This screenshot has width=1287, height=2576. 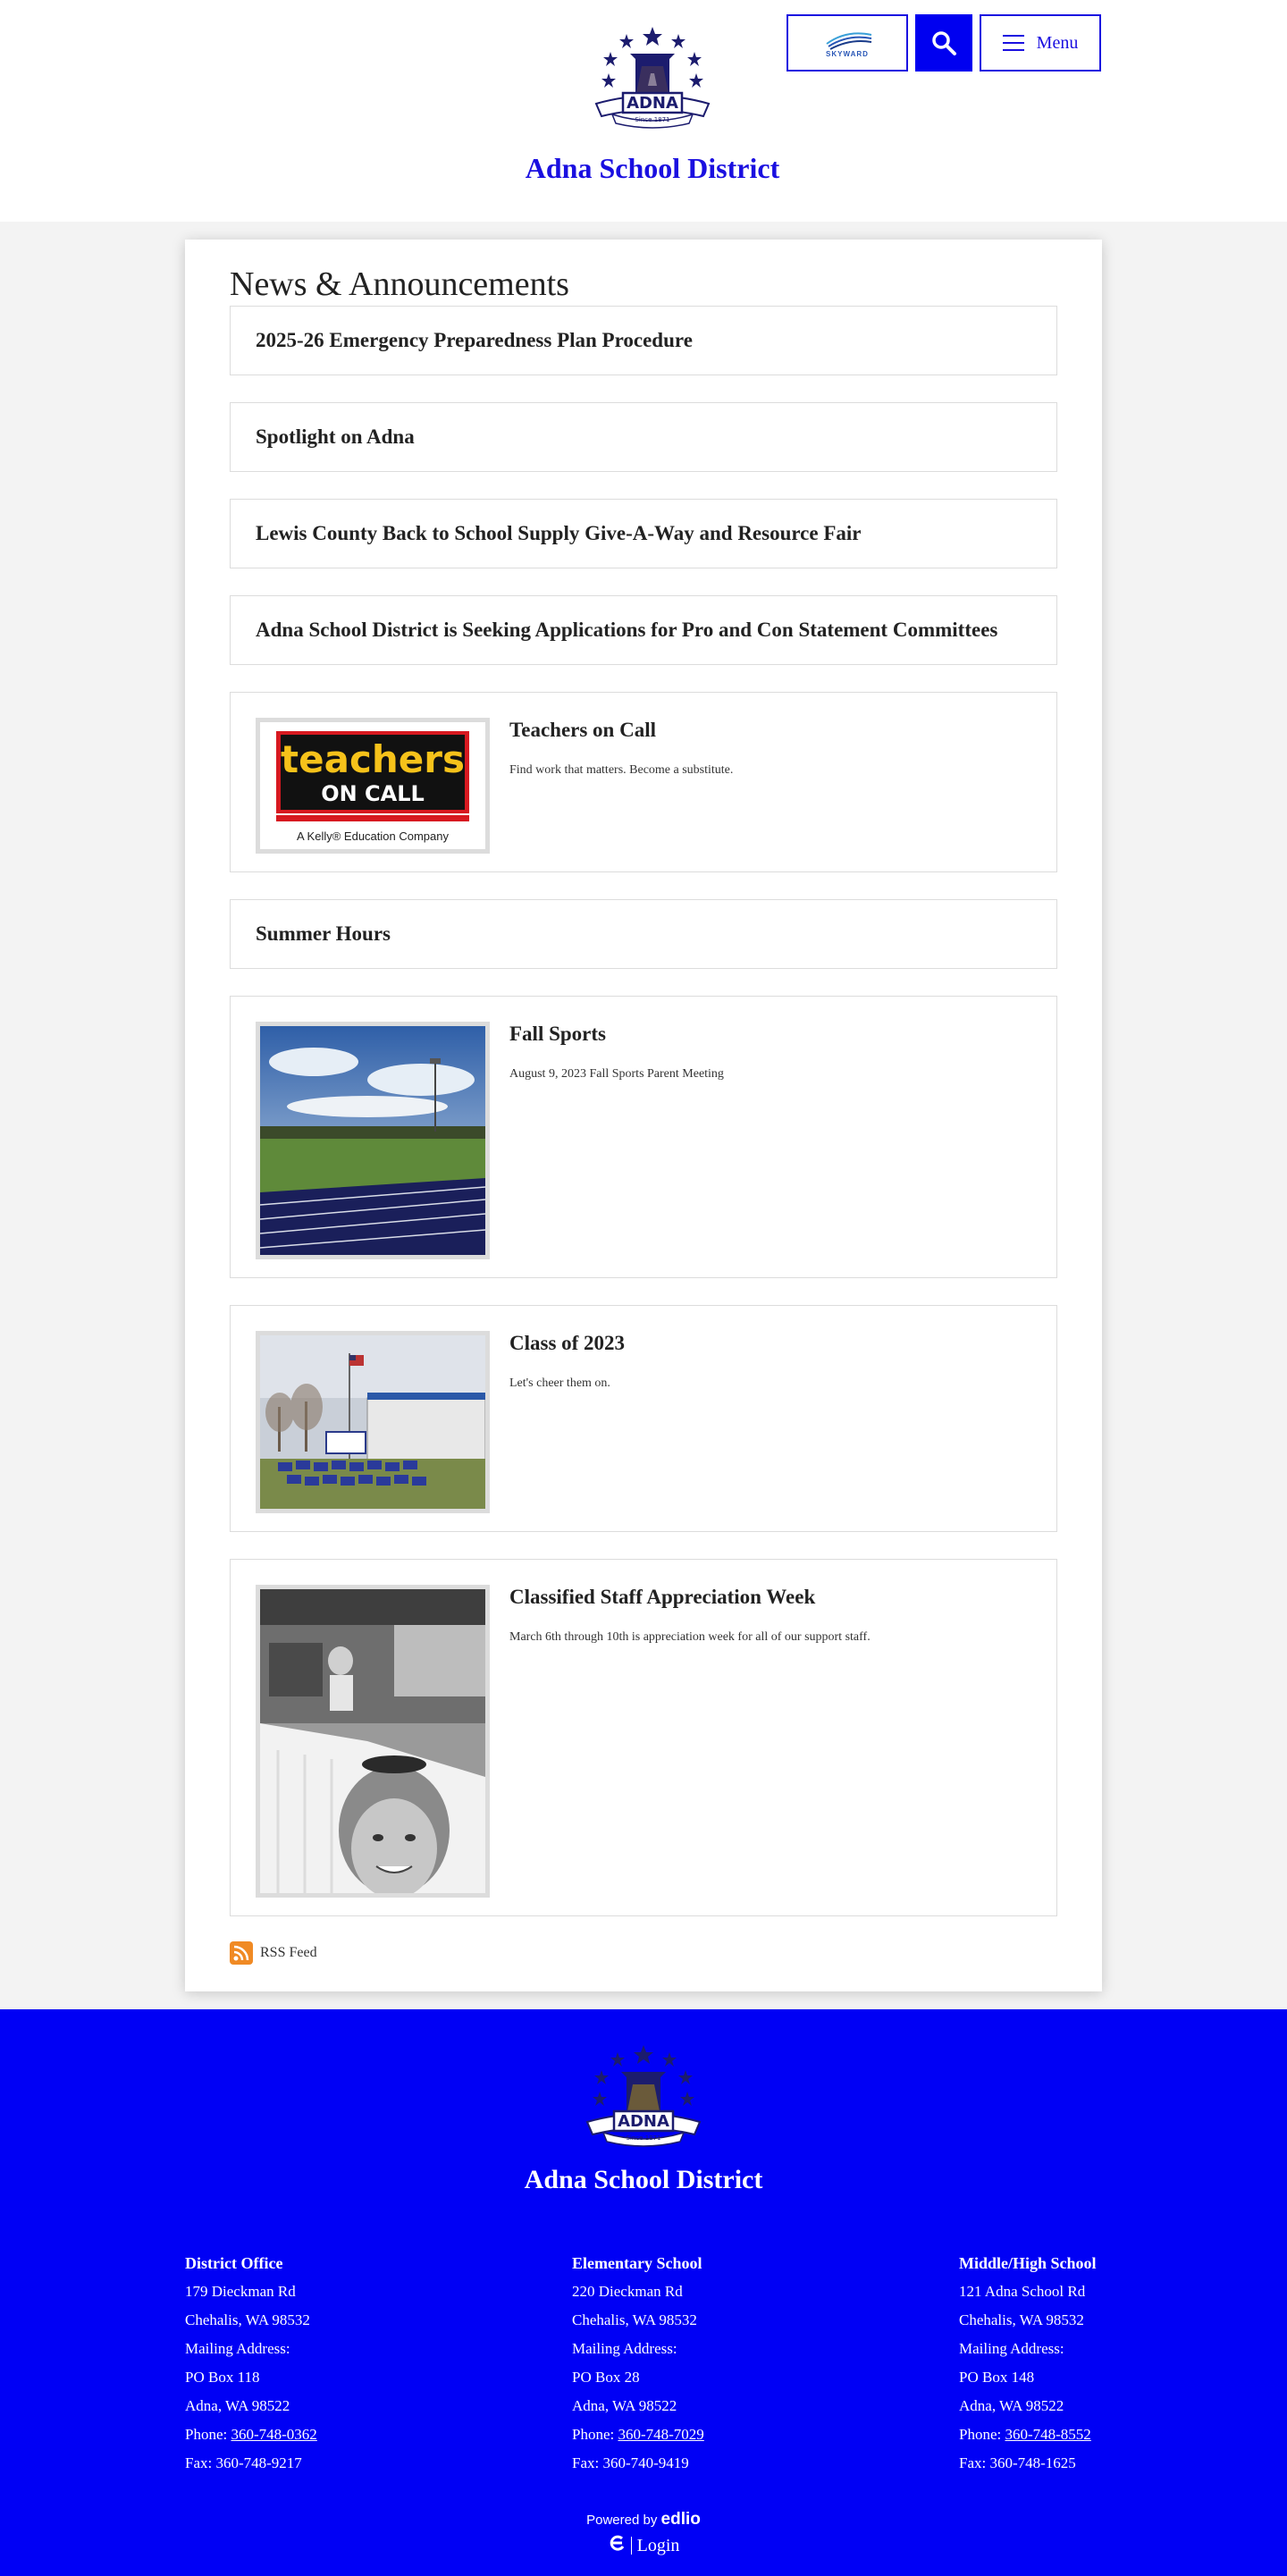 What do you see at coordinates (652, 84) in the screenshot?
I see `district-logo: ADNA Since 1871` at bounding box center [652, 84].